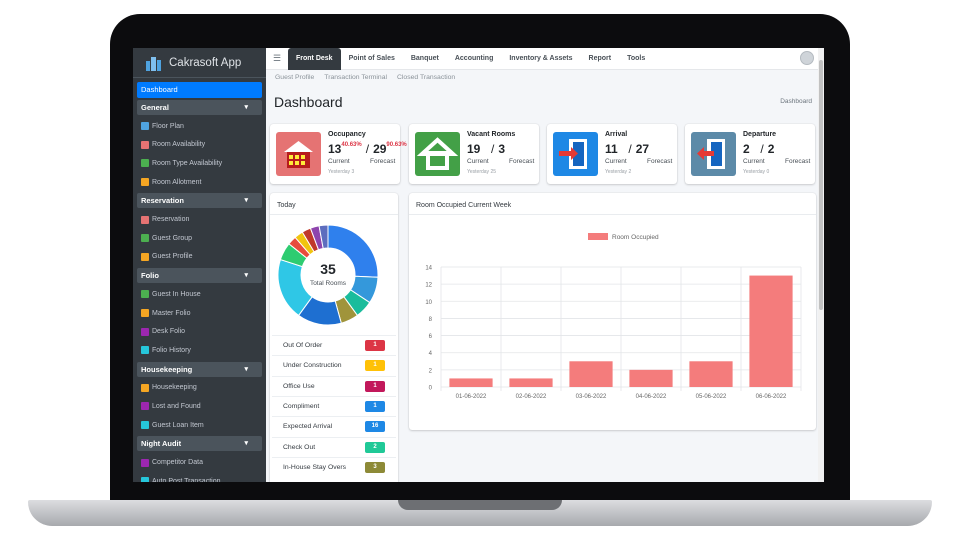 The height and width of the screenshot is (548, 960). Describe the element at coordinates (199, 238) in the screenshot. I see `sidebar-item-guest-group: Guest Group` at that location.